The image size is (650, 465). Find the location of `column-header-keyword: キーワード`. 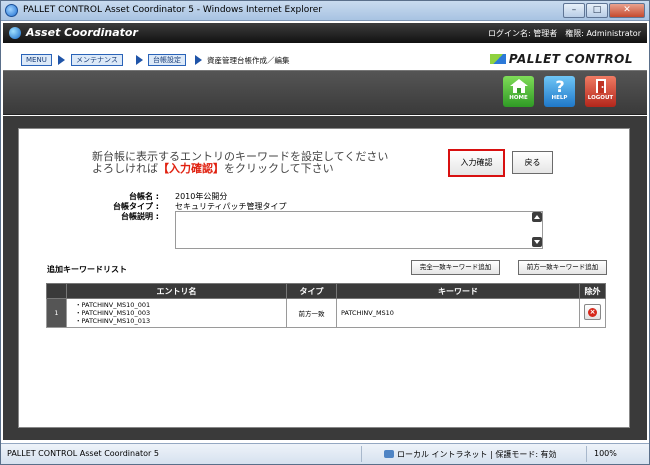

column-header-keyword: キーワード is located at coordinates (458, 291).